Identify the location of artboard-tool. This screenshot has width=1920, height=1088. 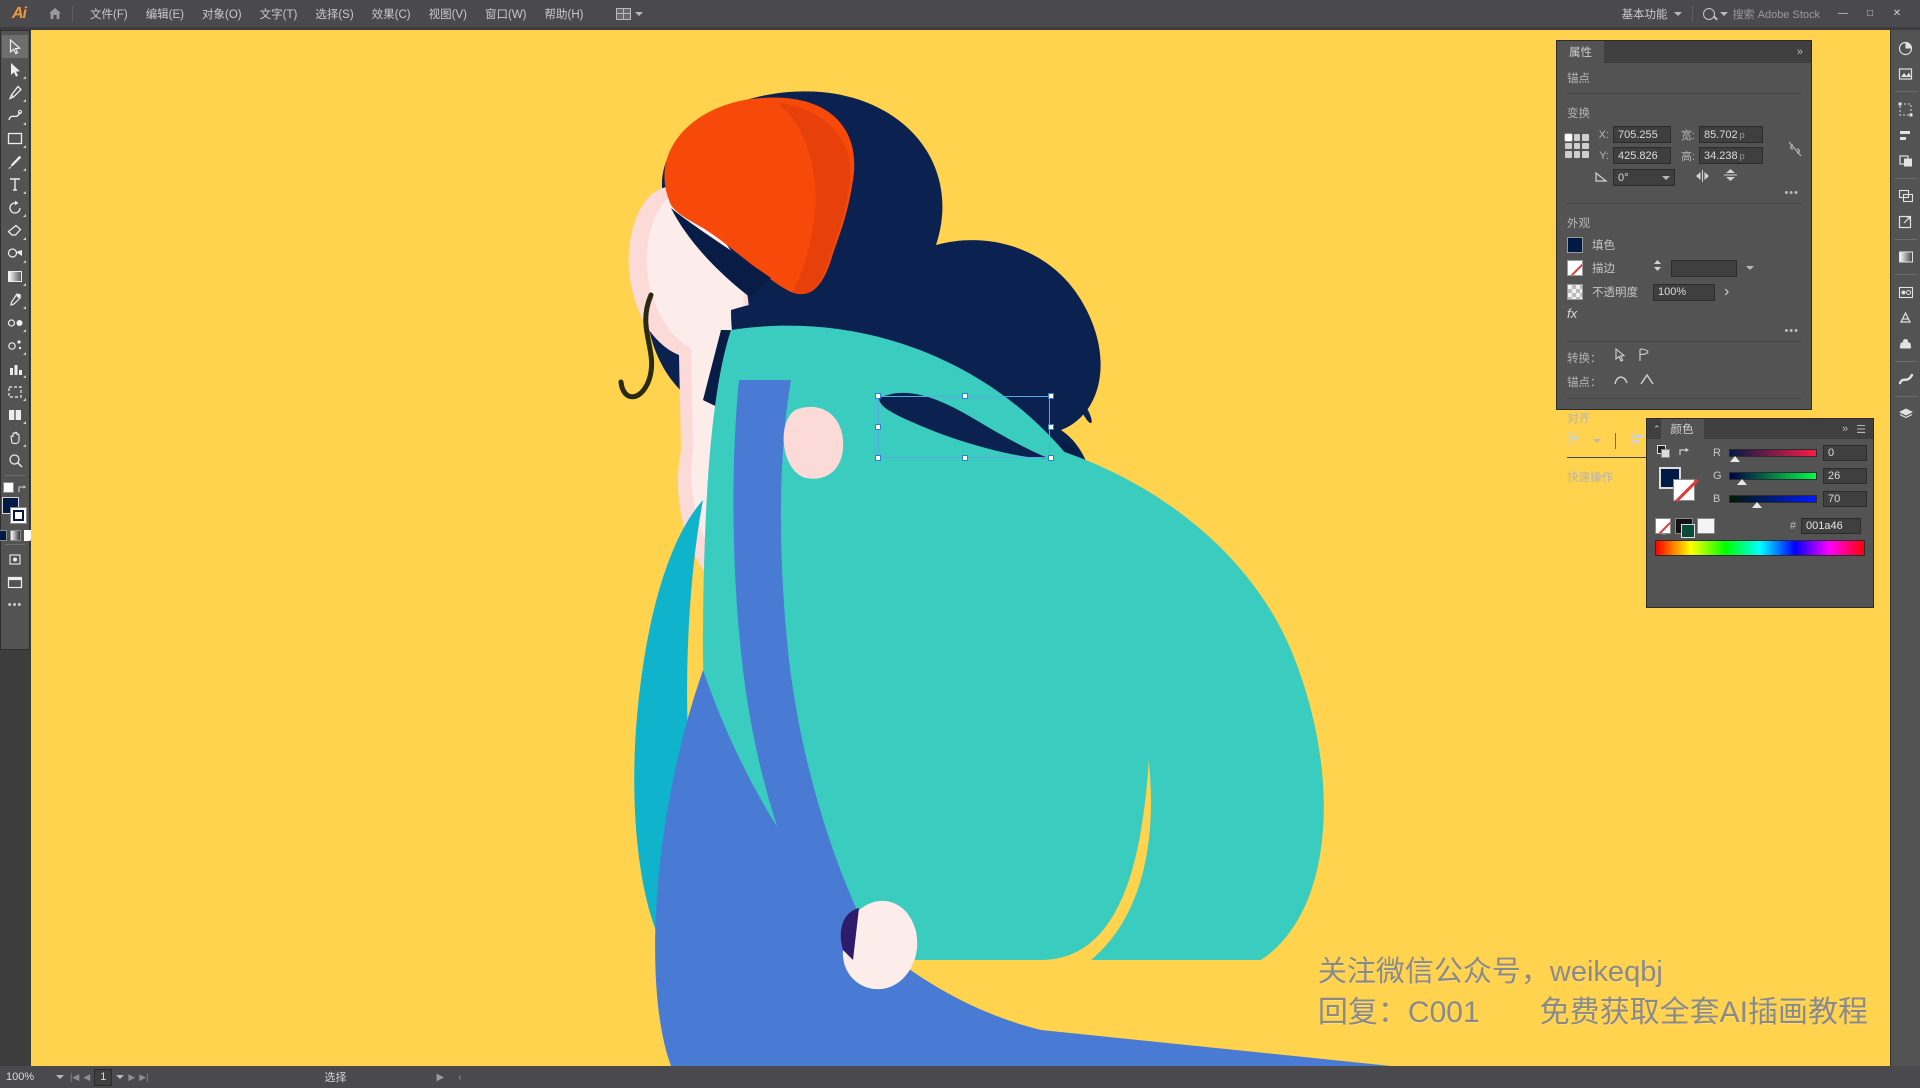
(15, 391).